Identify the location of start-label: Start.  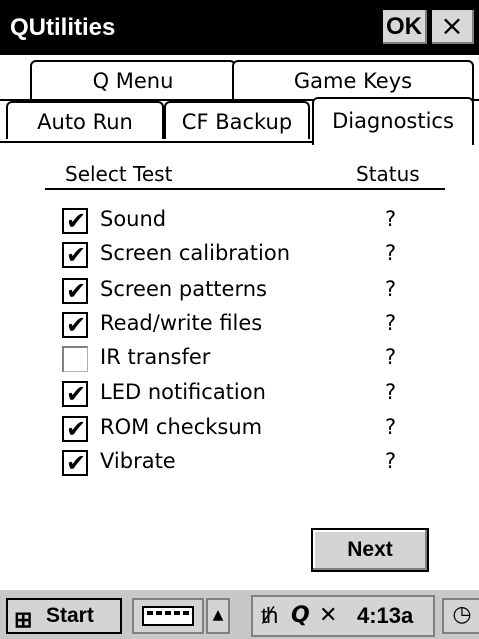
(70, 615).